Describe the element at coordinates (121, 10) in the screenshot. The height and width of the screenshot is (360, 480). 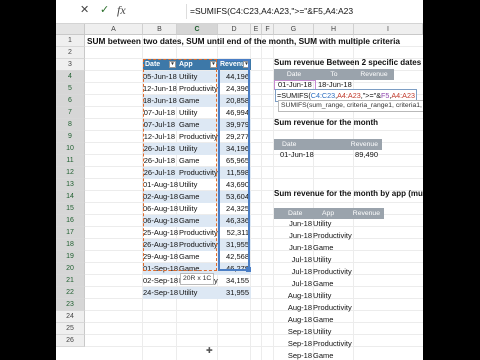
I see `insert-function-icon: fx` at that location.